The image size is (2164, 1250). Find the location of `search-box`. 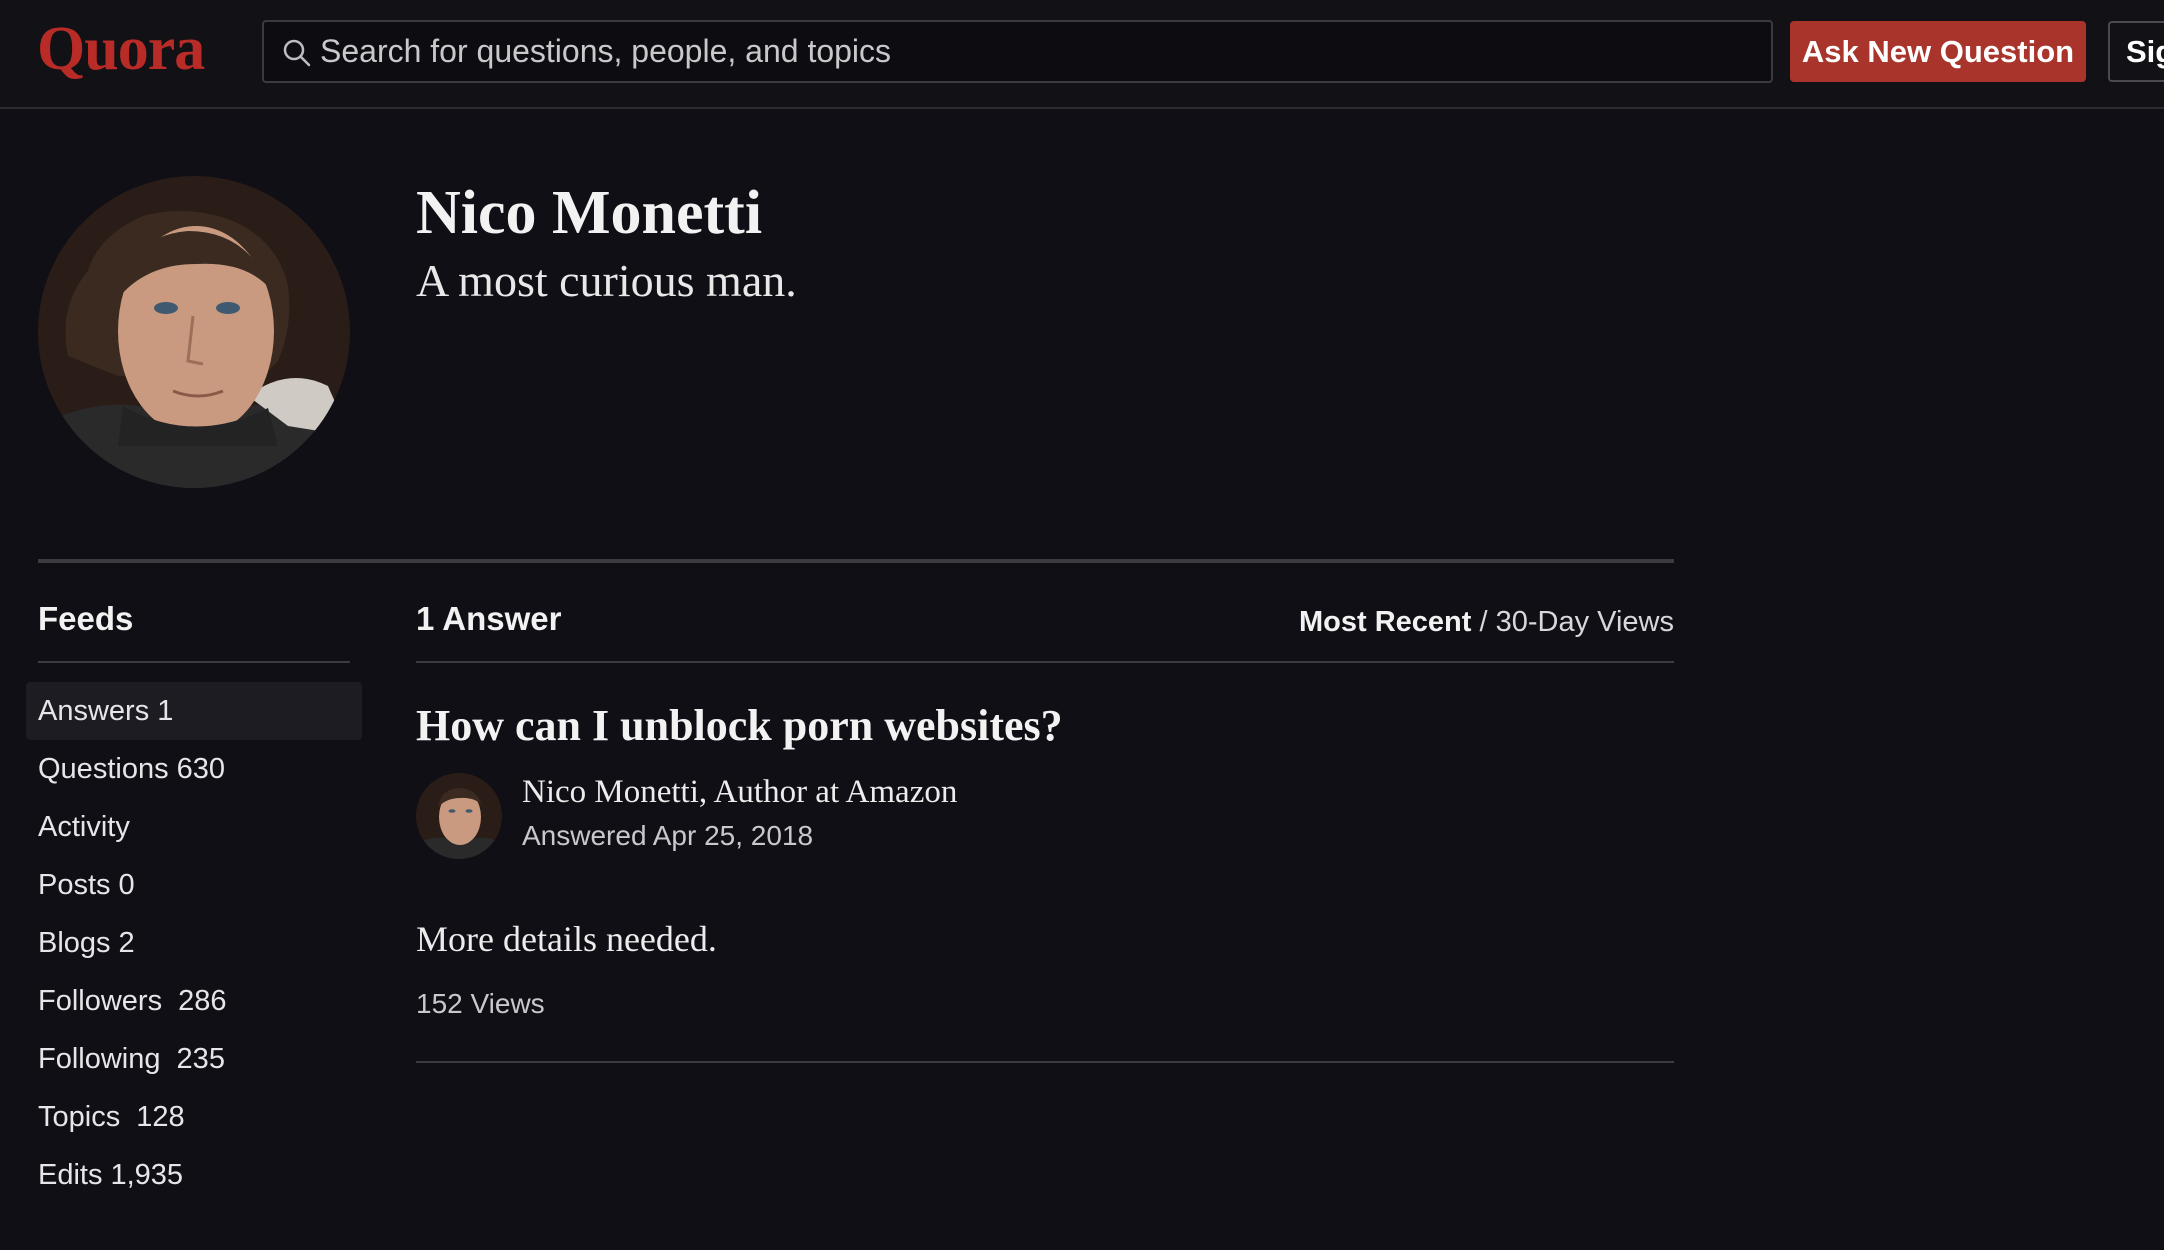

search-box is located at coordinates (1017, 51).